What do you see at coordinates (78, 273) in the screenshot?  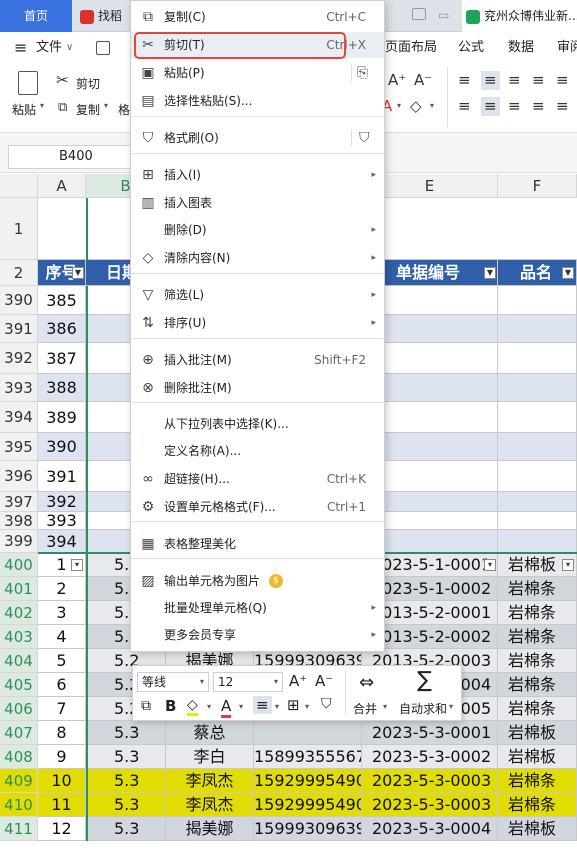 I see `filter-dropdown-icon: ▼` at bounding box center [78, 273].